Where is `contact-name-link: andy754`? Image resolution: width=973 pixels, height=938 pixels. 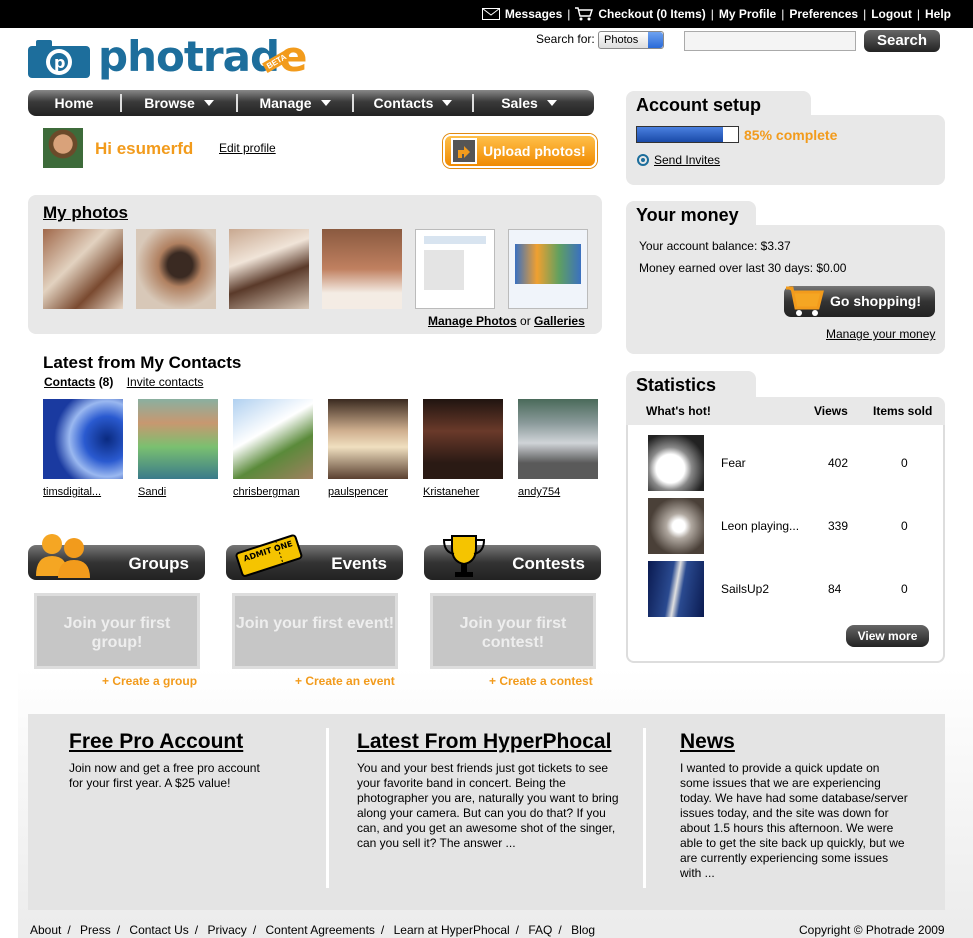 contact-name-link: andy754 is located at coordinates (539, 492).